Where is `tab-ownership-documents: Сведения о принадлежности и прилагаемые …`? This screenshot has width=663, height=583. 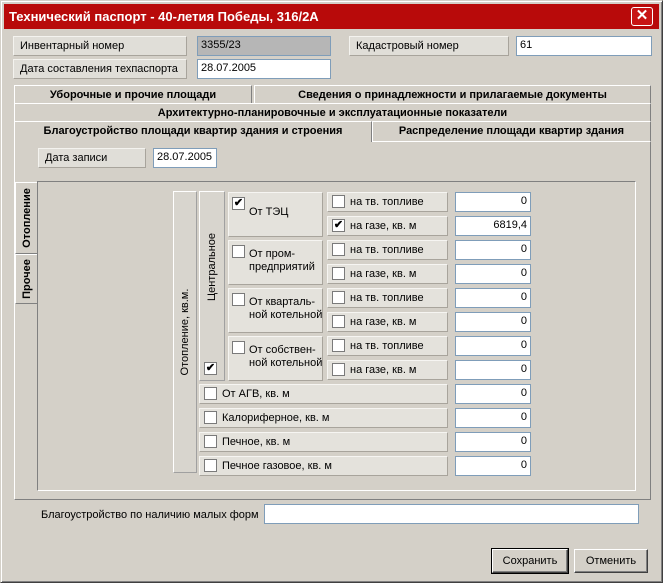
tab-ownership-documents: Сведения о принадлежности и прилагаемые … is located at coordinates (452, 95).